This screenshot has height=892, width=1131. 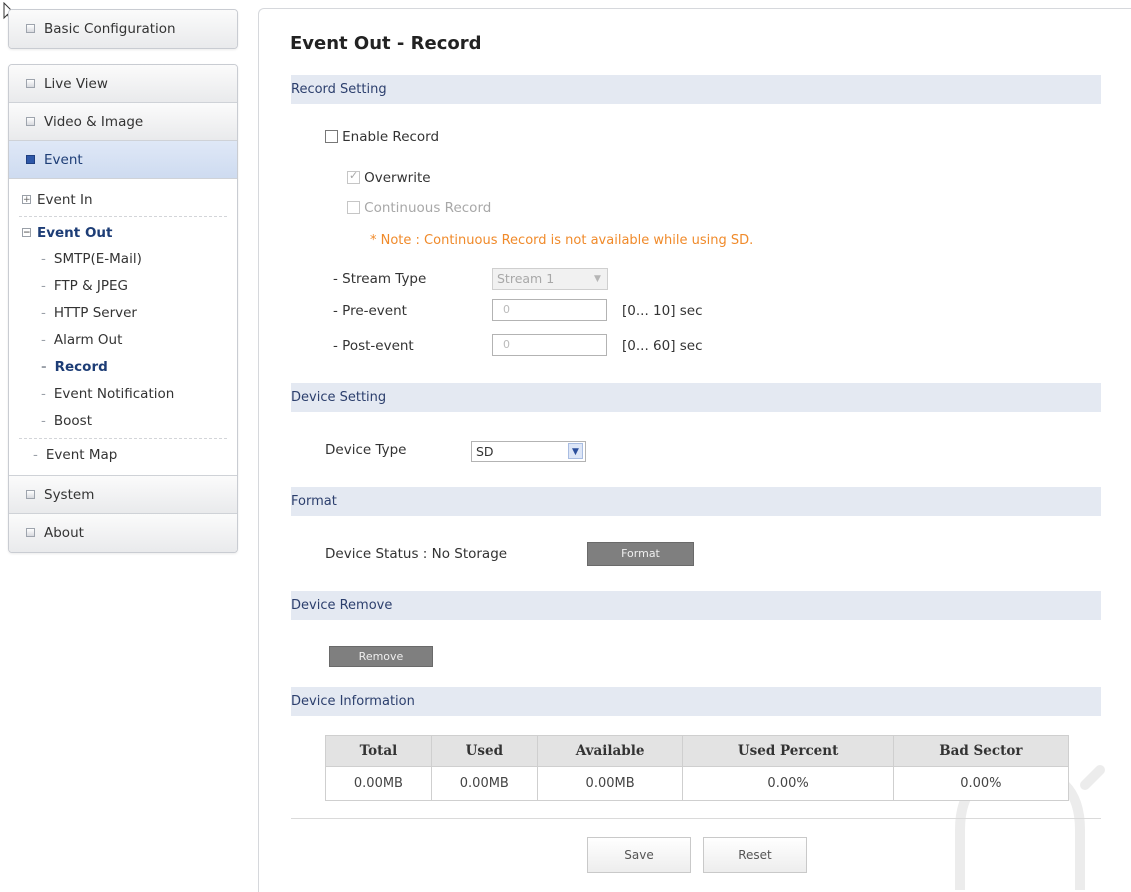 What do you see at coordinates (26, 232) in the screenshot?
I see `minus-icon: −` at bounding box center [26, 232].